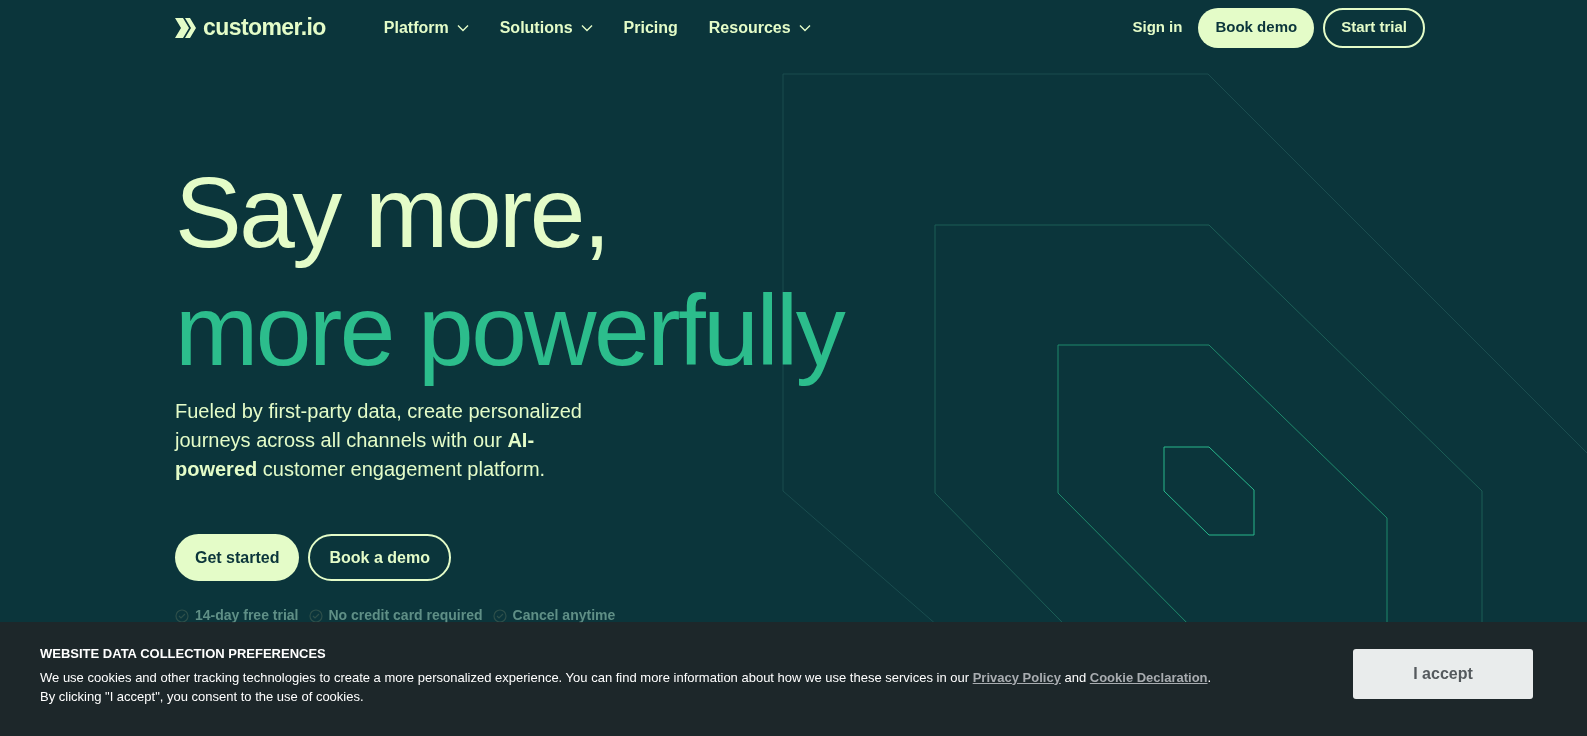 The height and width of the screenshot is (736, 1587). What do you see at coordinates (626, 687) in the screenshot?
I see `banner-text: We use cookies and other tracking technologies to create a more personalized experience. You can find more information about how we use these services in our Privacy Policy and Cookie Declaration. By clicking "I accept", you consent to the use of cookies.` at bounding box center [626, 687].